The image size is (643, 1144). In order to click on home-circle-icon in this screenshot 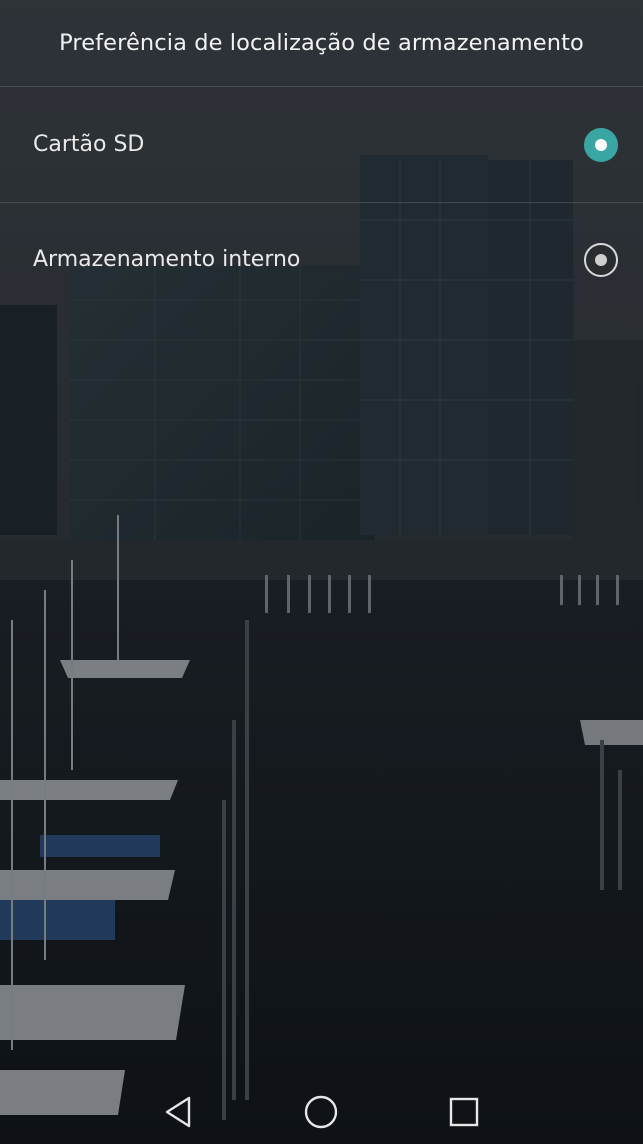, I will do `click(321, 1112)`.